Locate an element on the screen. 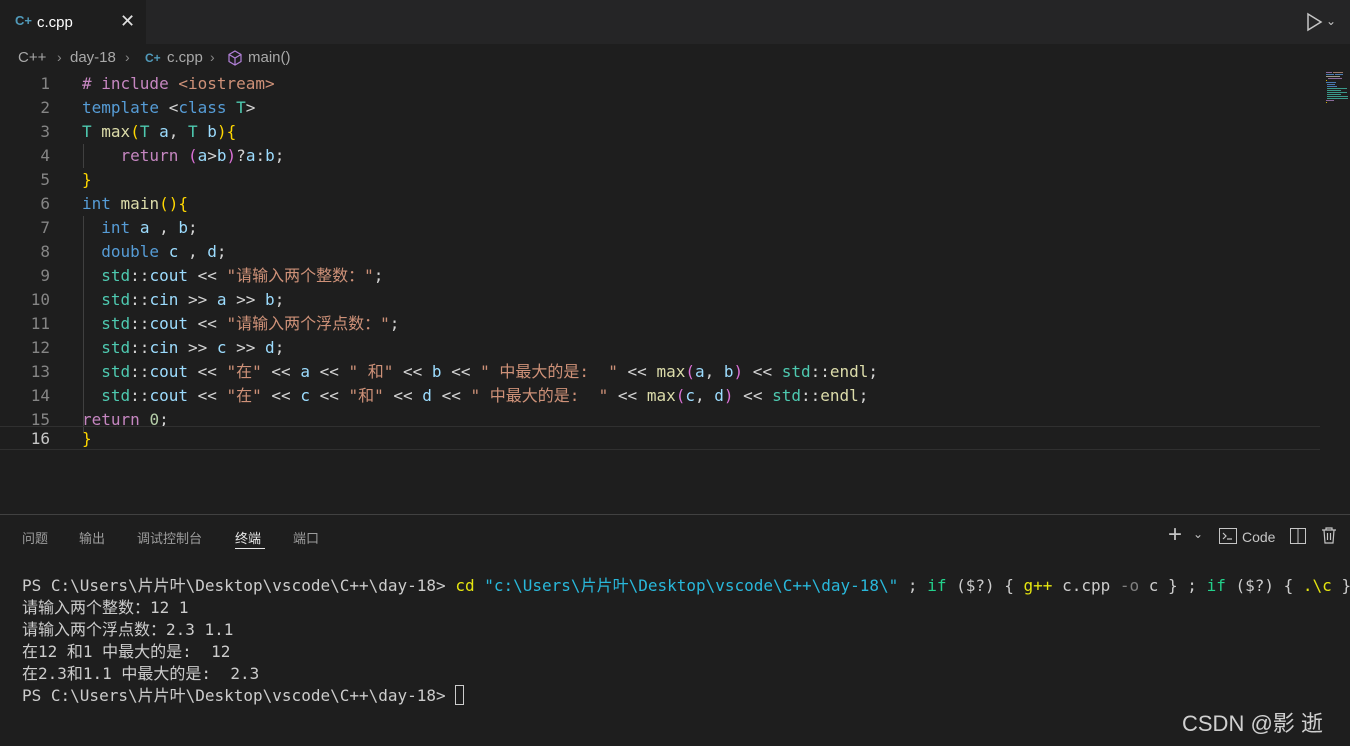 This screenshot has height=746, width=1350. code-line-text: std::cout << "请输入两个整数："; is located at coordinates (242, 275).